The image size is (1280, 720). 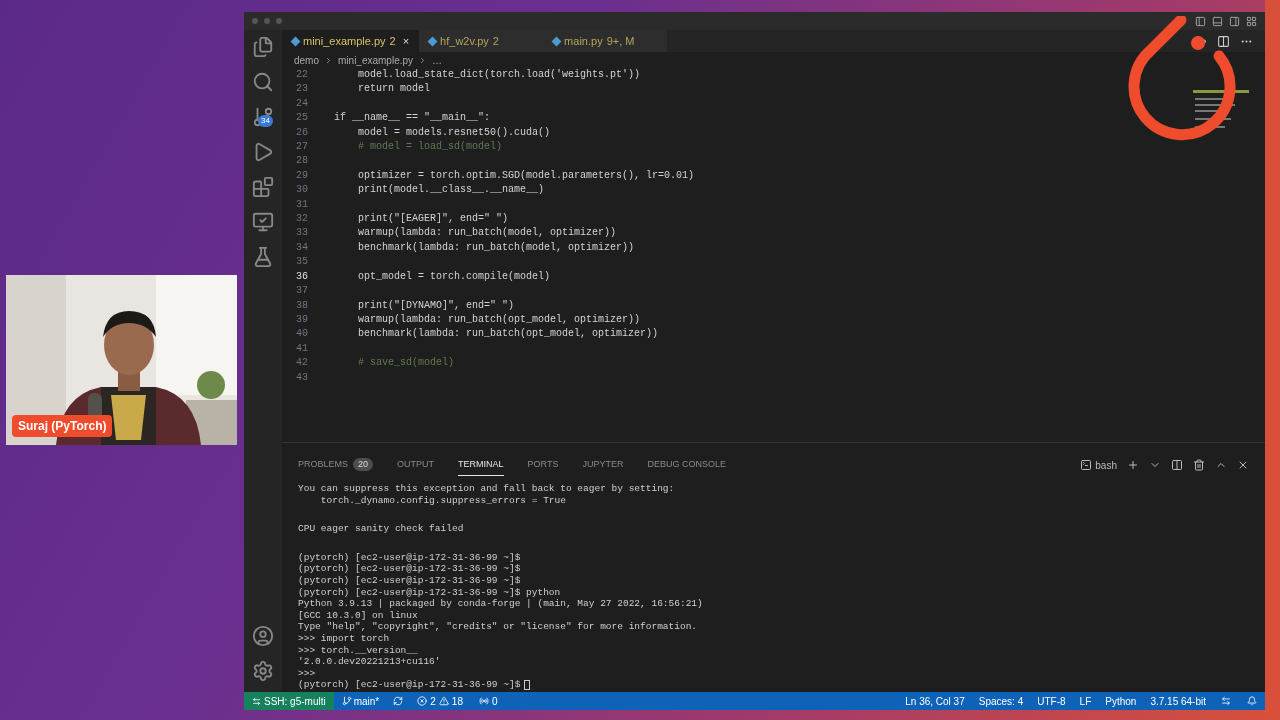 I want to click on ports-indicator: 0, so click(x=488, y=701).